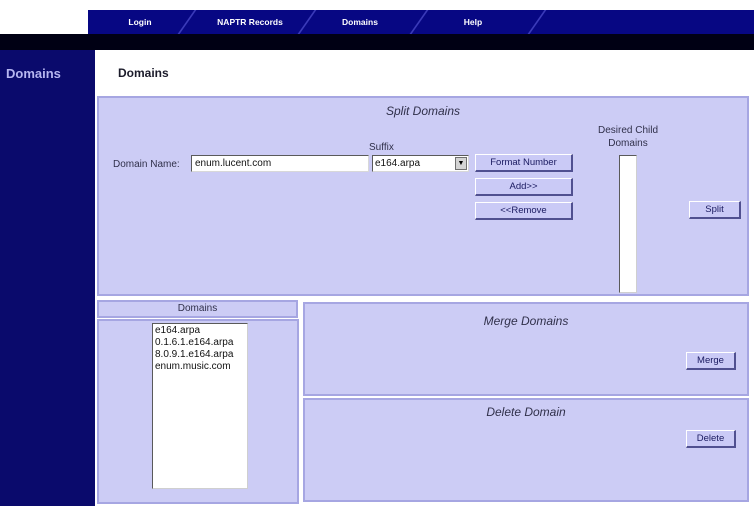  What do you see at coordinates (524, 211) in the screenshot?
I see `remove-button: <<Remove` at bounding box center [524, 211].